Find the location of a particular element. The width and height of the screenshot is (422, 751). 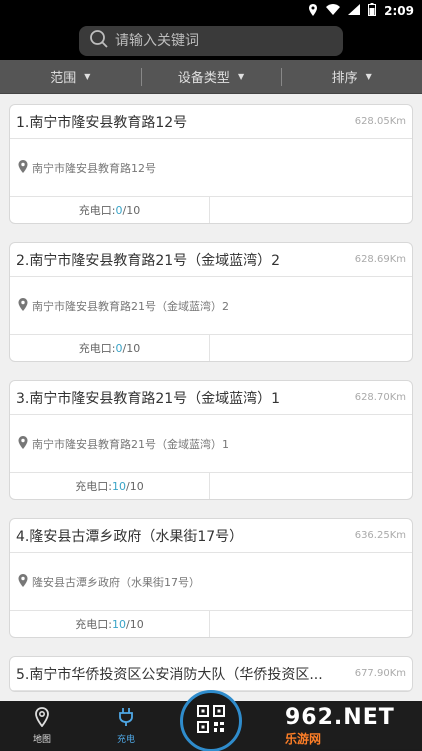

station-address-row: 南宁市隆安县教育路21号（金域蓝湾）2 is located at coordinates (211, 306).